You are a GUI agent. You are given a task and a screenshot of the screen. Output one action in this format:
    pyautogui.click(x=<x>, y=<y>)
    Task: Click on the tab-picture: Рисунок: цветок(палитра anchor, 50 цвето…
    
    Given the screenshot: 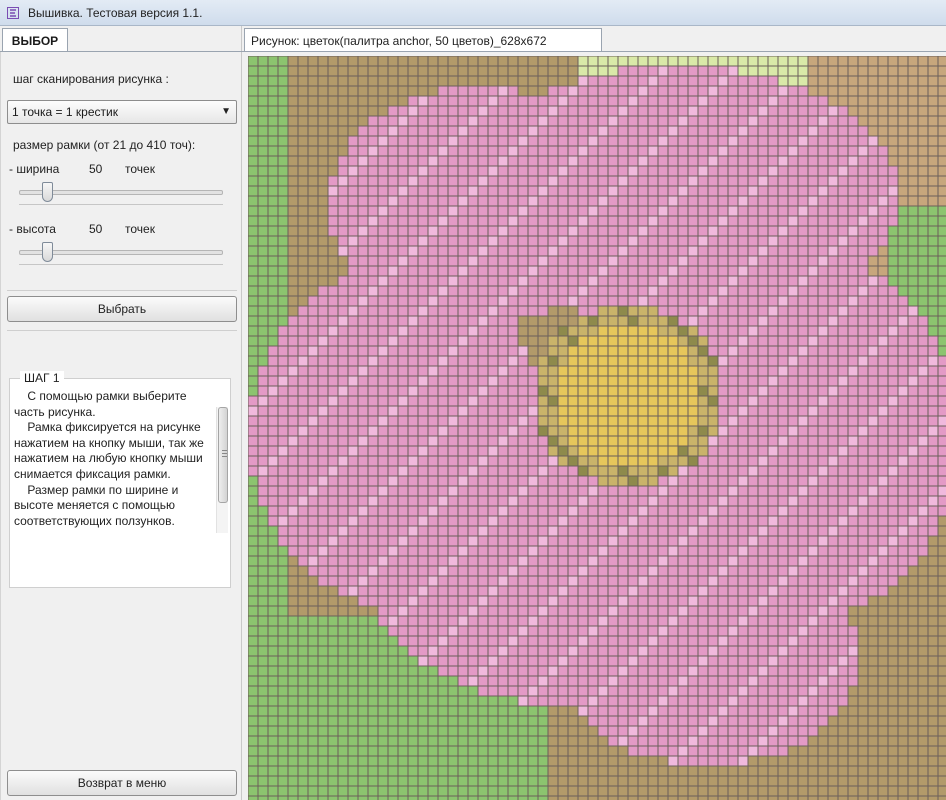 What is the action you would take?
    pyautogui.click(x=423, y=40)
    